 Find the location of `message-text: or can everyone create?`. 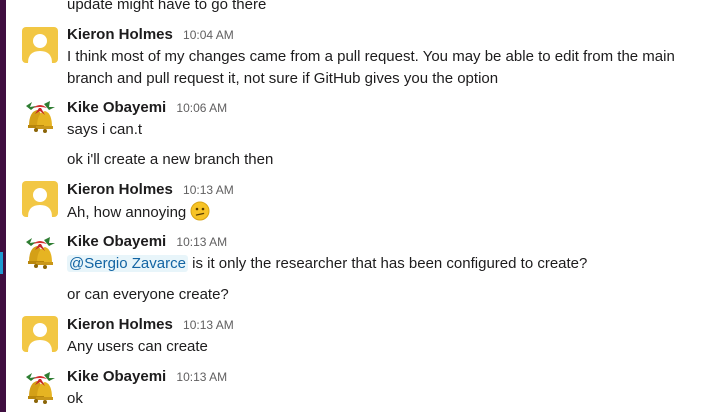

message-text: or can everyone create? is located at coordinates (148, 294).